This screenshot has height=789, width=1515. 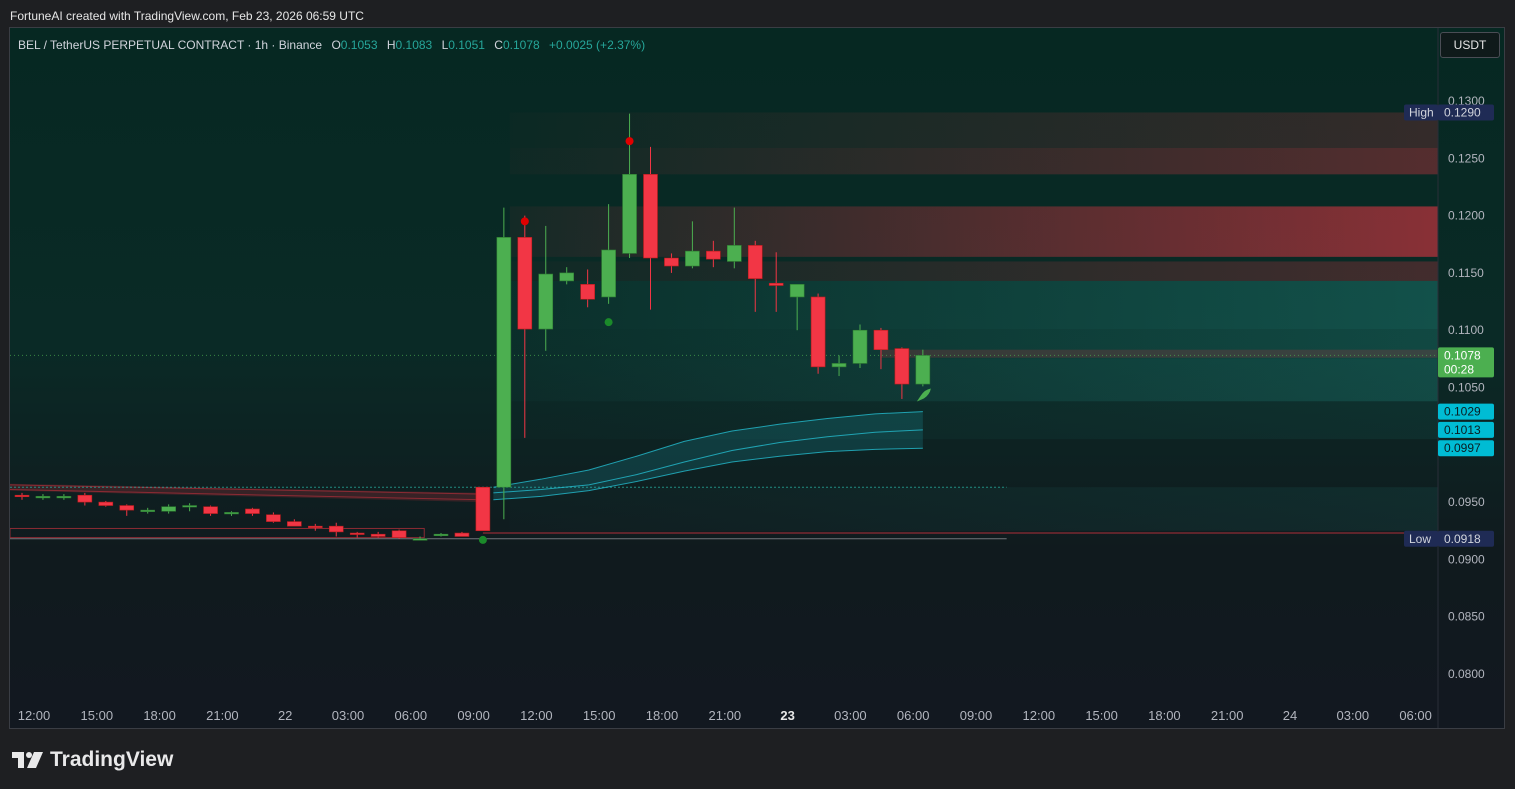 I want to click on sell-signal-dot, so click(x=524, y=221).